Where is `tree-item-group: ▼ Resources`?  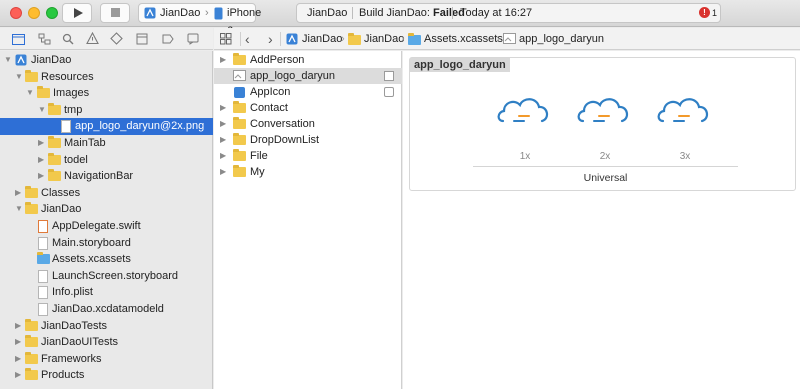
tree-item-group: ▼ Resources is located at coordinates (106, 77).